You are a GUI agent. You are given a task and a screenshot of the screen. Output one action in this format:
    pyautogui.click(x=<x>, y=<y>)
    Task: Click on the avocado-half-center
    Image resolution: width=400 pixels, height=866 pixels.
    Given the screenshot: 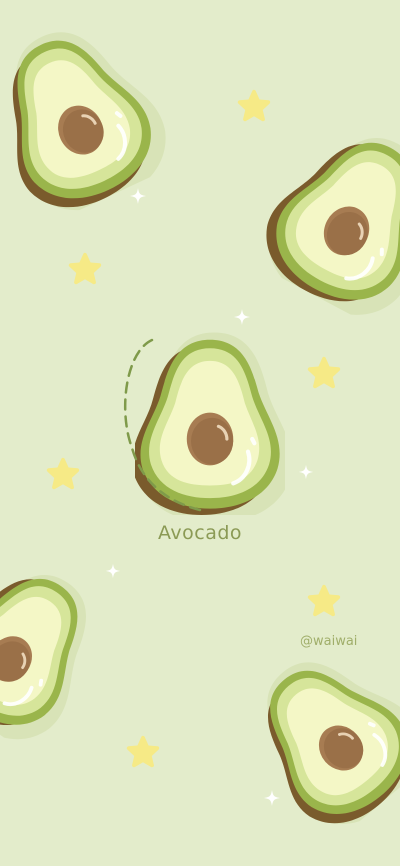 What is the action you would take?
    pyautogui.click(x=212, y=427)
    